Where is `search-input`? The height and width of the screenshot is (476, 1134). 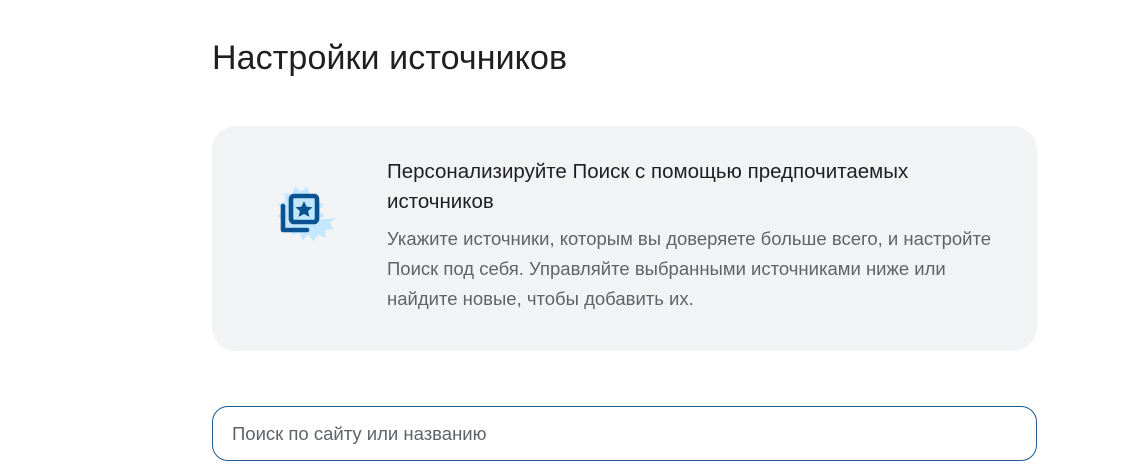 search-input is located at coordinates (622, 433).